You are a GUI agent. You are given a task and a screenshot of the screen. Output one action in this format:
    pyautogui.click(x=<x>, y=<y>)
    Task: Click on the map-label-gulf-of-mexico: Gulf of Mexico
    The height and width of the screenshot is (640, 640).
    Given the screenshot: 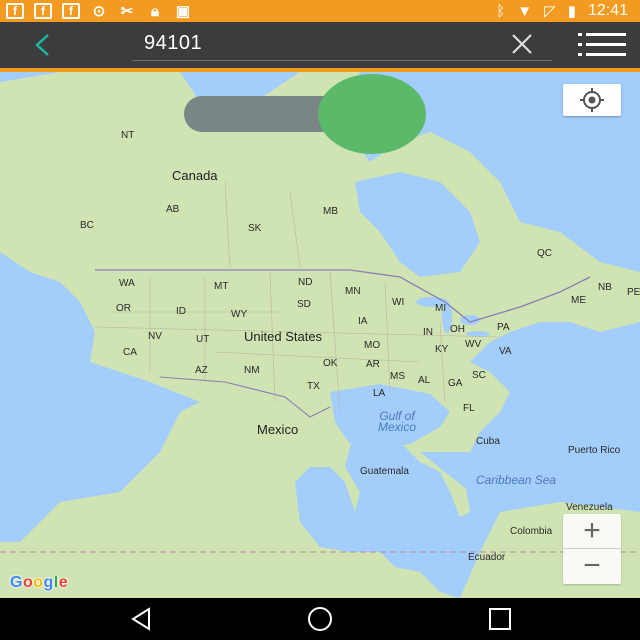 What is the action you would take?
    pyautogui.click(x=396, y=421)
    